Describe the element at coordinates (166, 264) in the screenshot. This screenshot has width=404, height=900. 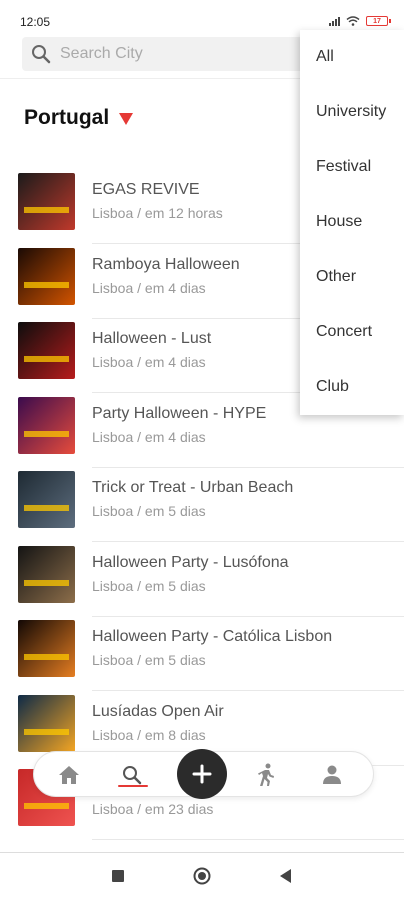
I see `event-title: Ramboya Halloween` at that location.